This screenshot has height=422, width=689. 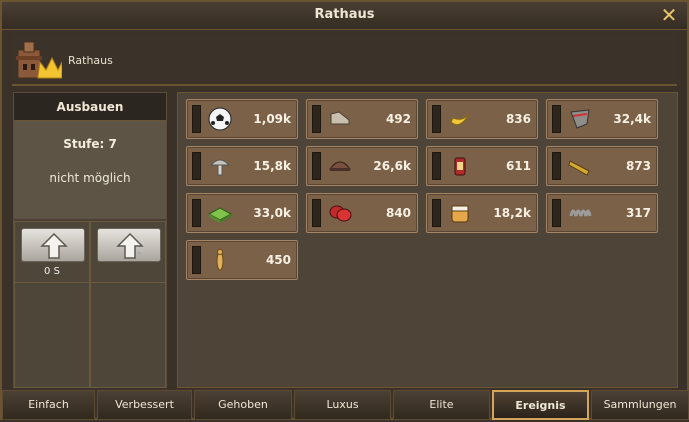 I want to click on upgrade-arrow-icon, so click(x=54, y=245).